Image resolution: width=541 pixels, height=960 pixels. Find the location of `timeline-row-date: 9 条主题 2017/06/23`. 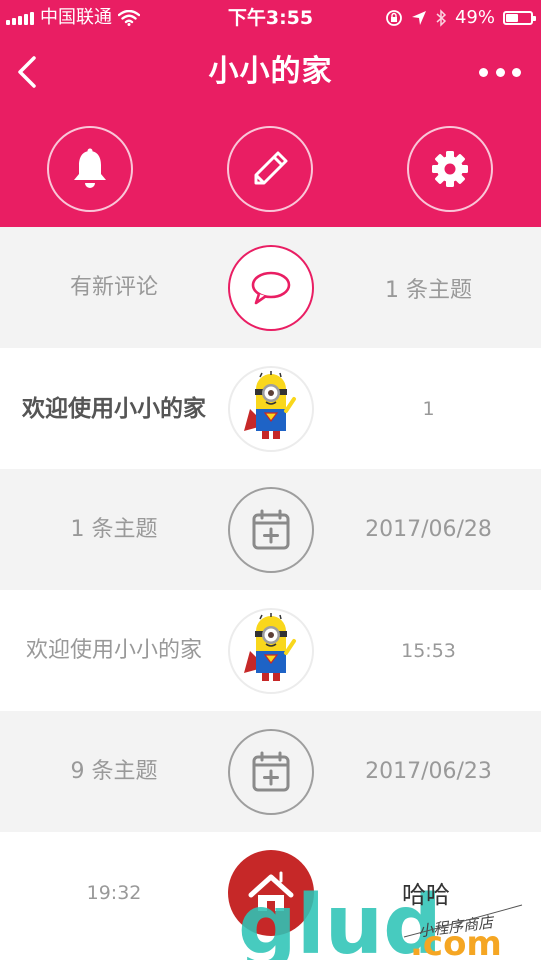

timeline-row-date: 9 条主题 2017/06/23 is located at coordinates (270, 771).